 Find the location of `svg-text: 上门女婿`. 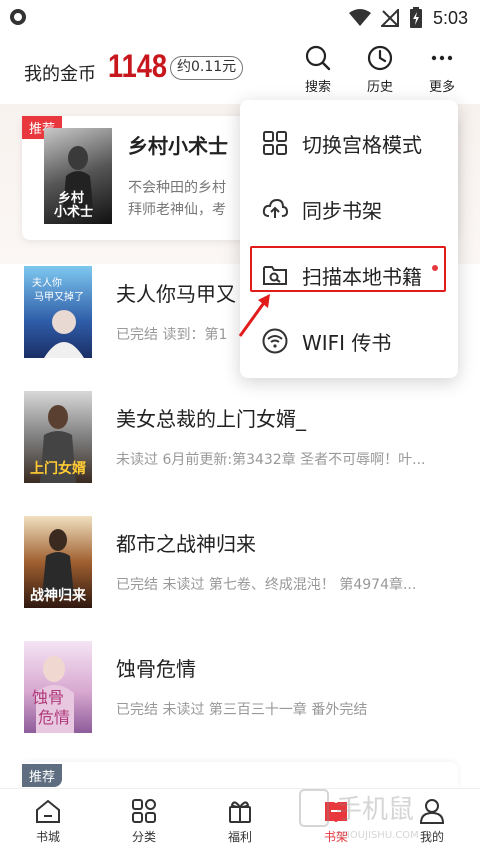

svg-text: 上门女婿 is located at coordinates (58, 468).